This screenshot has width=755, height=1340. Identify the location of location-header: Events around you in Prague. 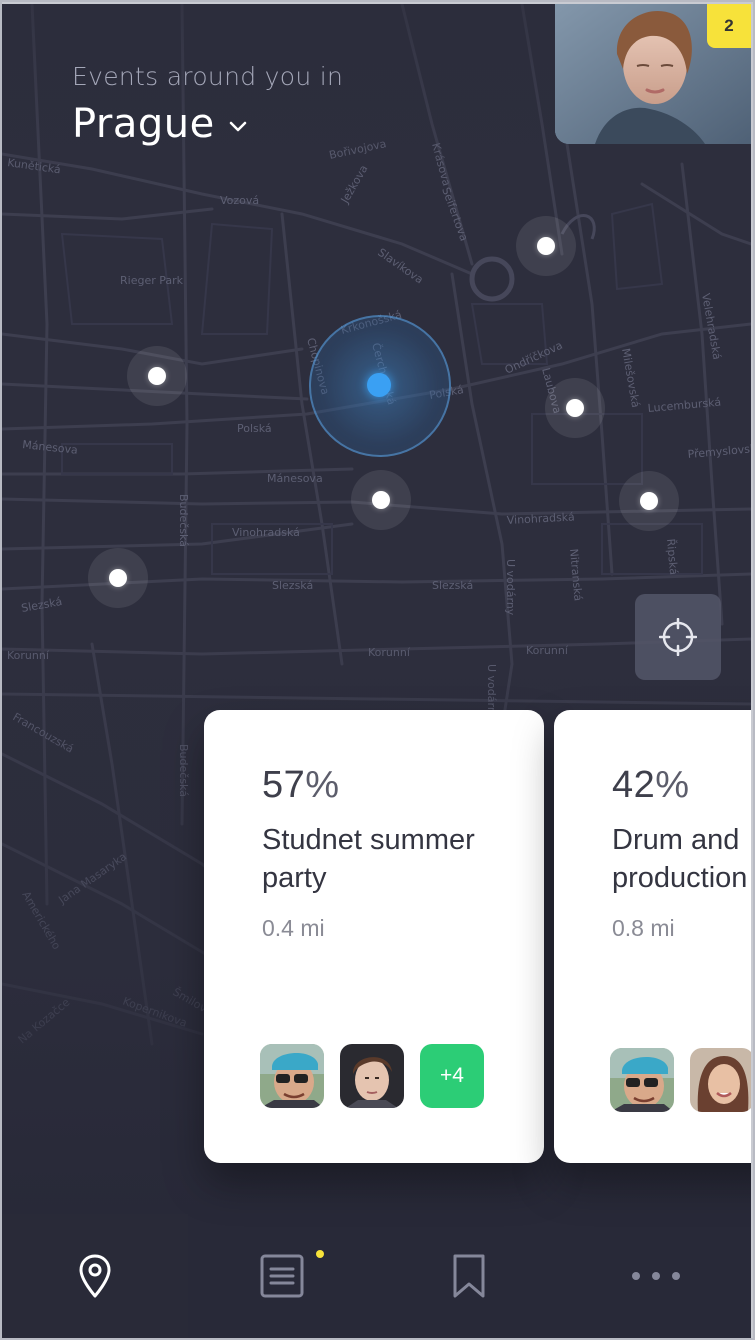
(207, 104).